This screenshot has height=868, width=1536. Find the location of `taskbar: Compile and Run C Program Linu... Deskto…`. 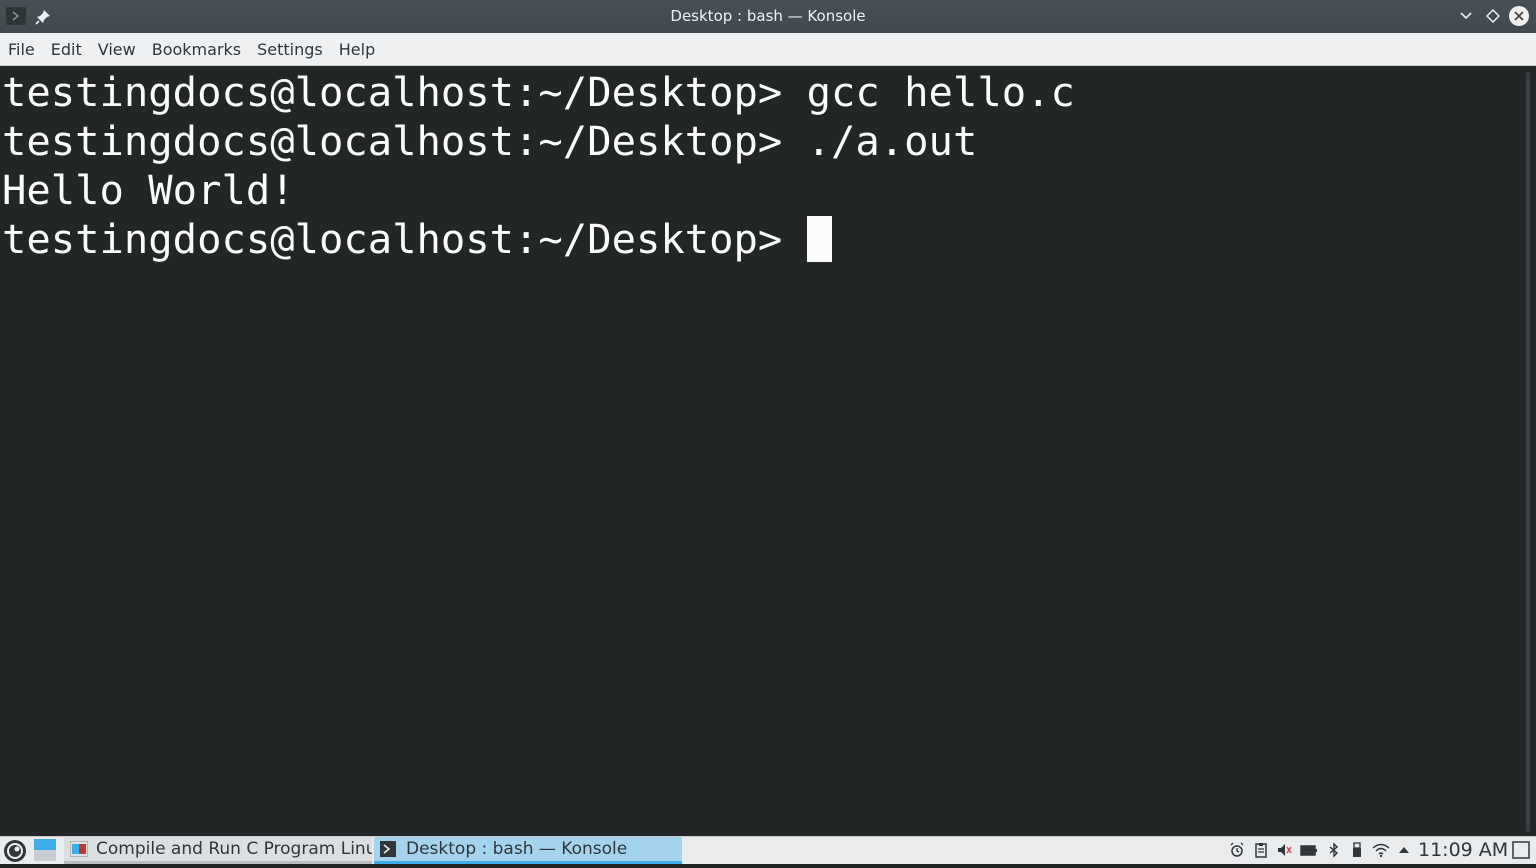

taskbar: Compile and Run C Program Linu... Deskto… is located at coordinates (768, 850).